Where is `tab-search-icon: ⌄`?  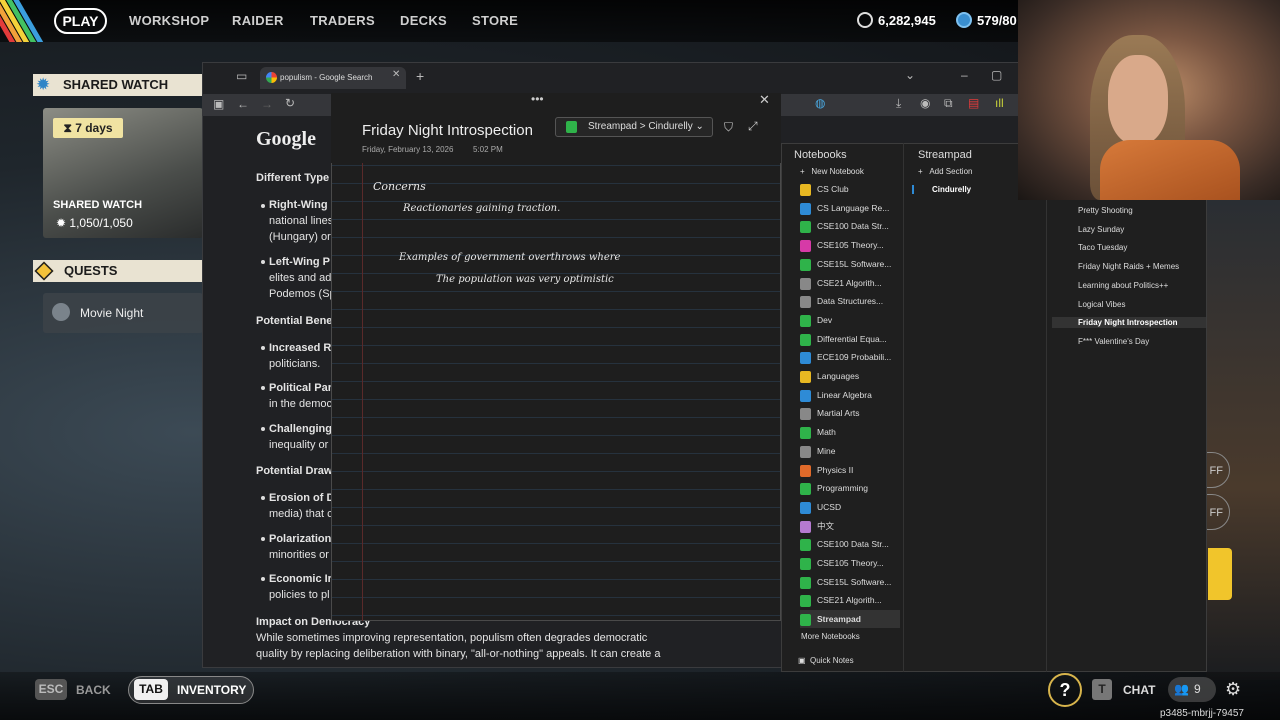 tab-search-icon: ⌄ is located at coordinates (910, 75).